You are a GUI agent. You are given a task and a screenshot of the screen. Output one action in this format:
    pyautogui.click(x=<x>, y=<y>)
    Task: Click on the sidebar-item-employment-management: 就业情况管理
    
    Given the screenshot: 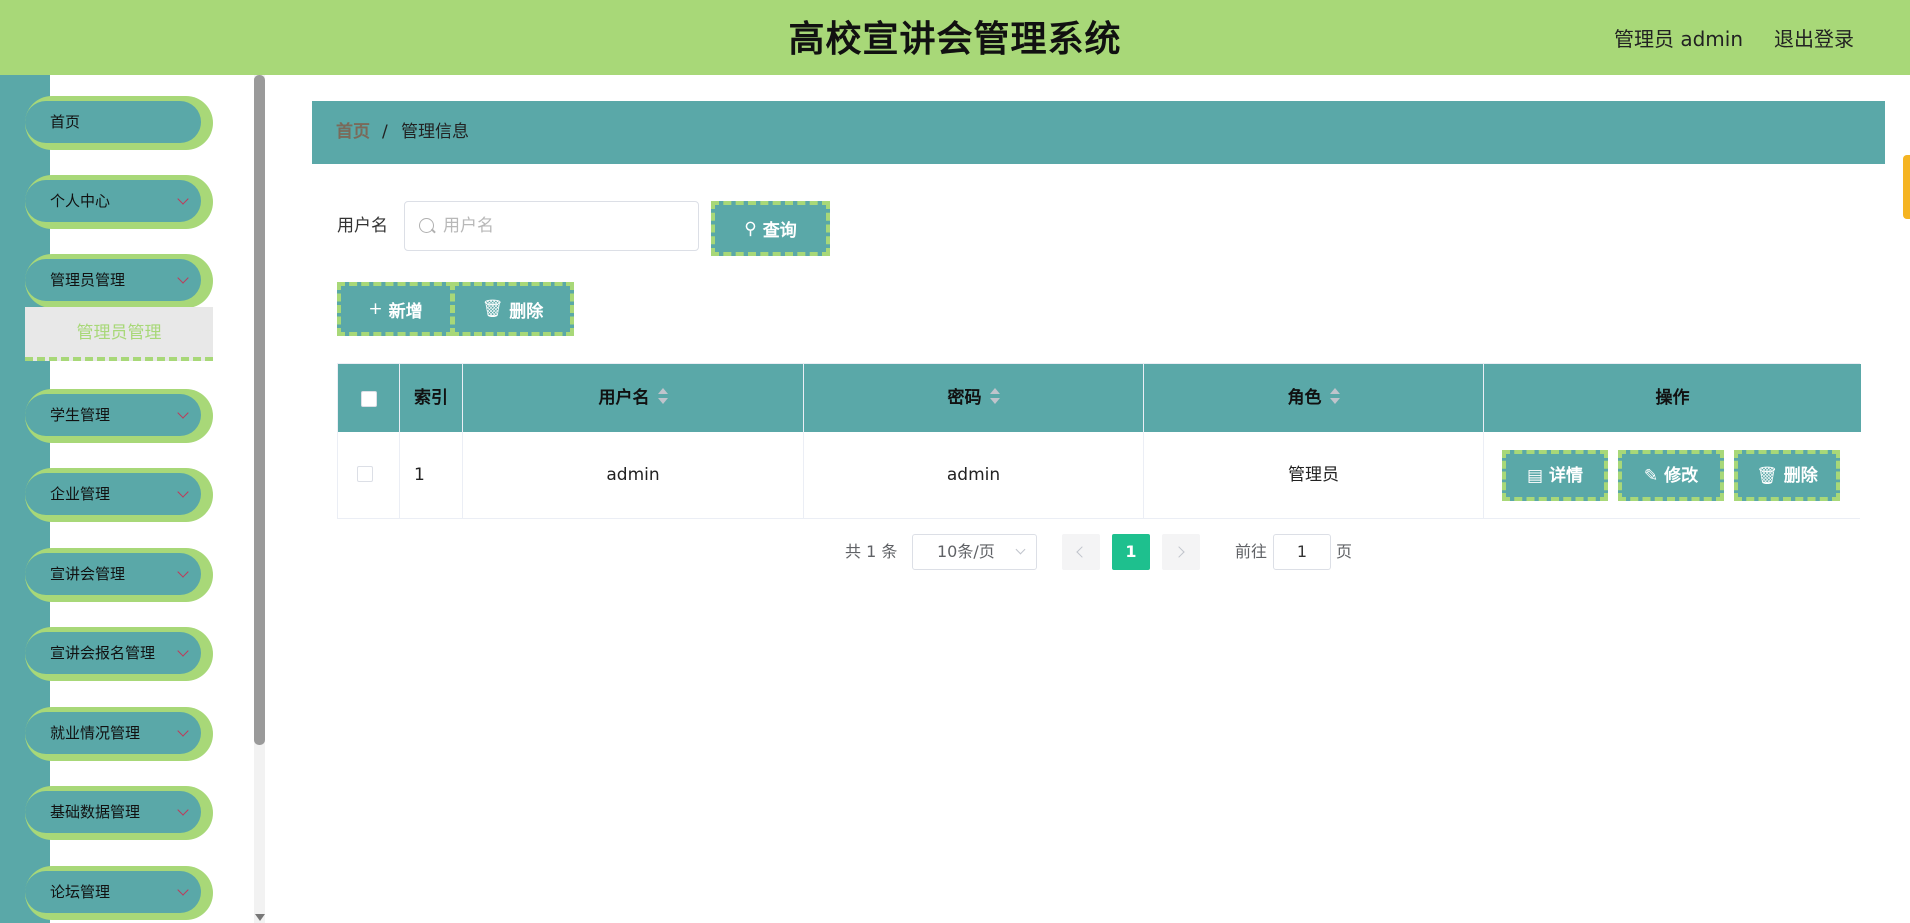 What is the action you would take?
    pyautogui.click(x=119, y=734)
    